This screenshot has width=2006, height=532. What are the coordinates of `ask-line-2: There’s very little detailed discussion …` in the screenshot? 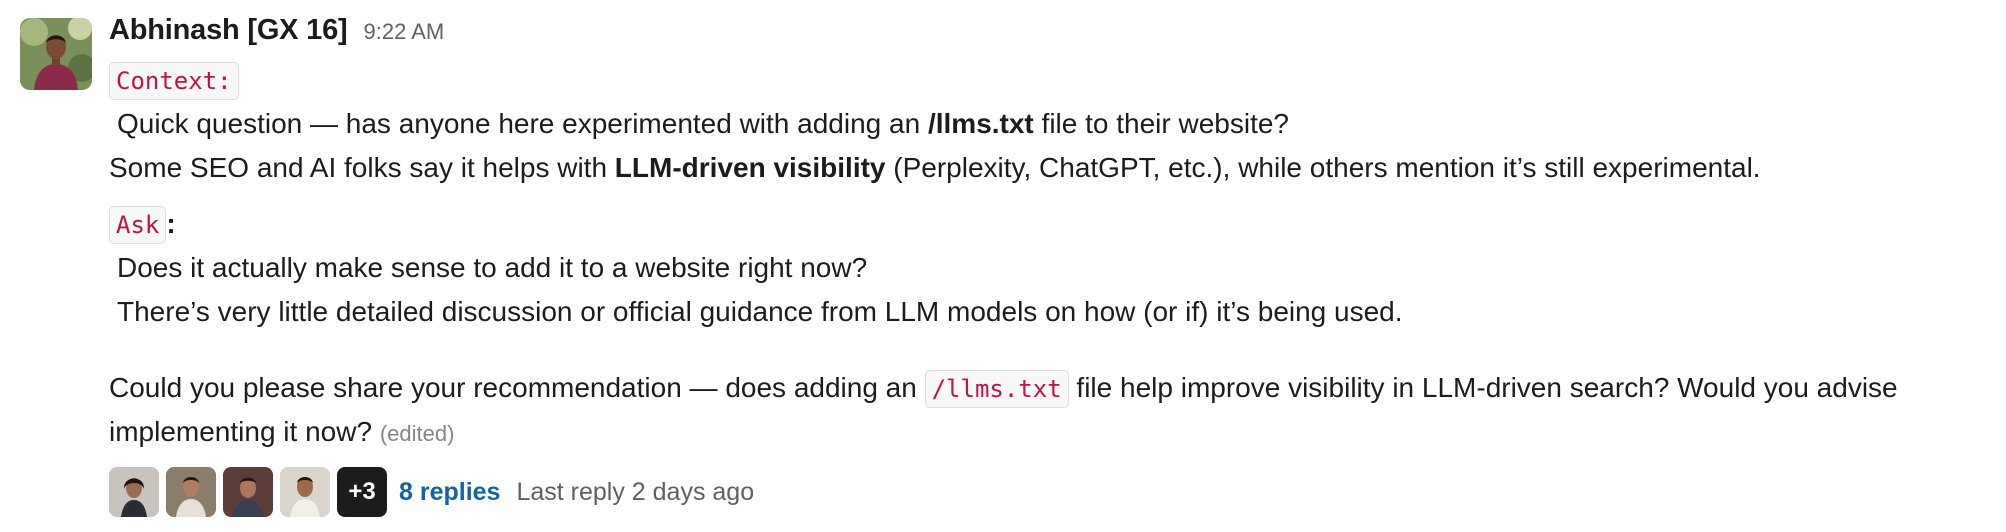 It's located at (760, 311).